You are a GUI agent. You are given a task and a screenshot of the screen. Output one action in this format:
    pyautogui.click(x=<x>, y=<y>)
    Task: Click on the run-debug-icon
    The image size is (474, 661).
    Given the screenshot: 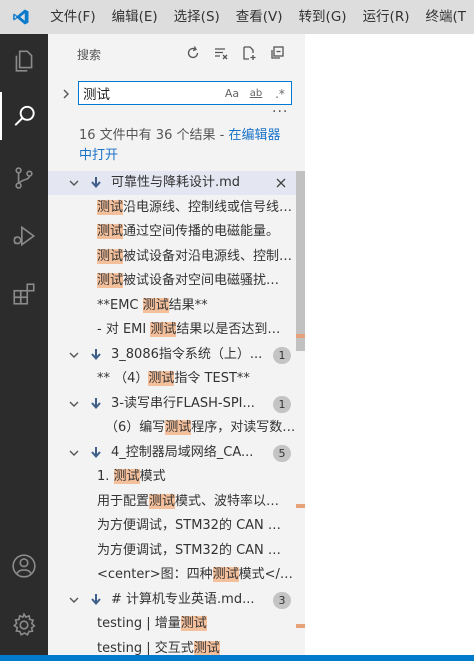 What is the action you would take?
    pyautogui.click(x=24, y=236)
    